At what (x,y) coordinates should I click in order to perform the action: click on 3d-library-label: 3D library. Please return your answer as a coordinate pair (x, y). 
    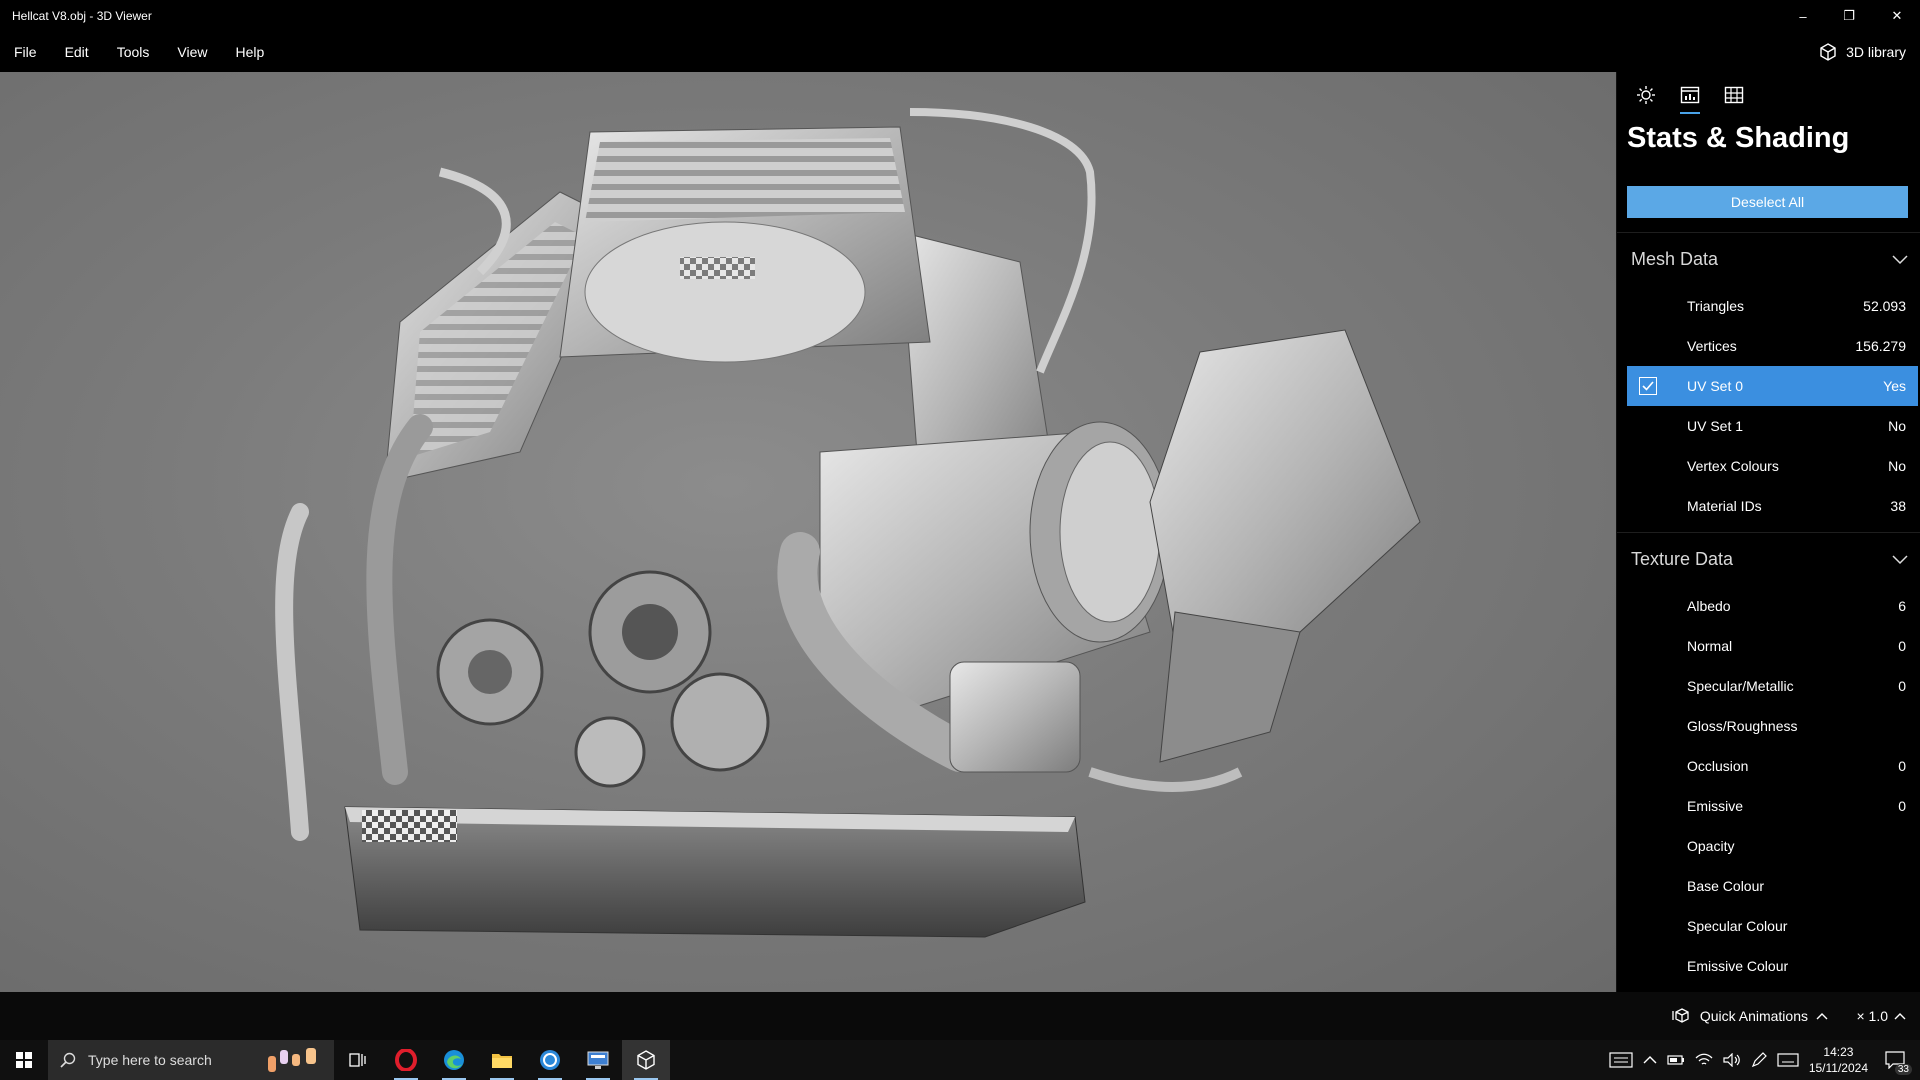
    Looking at the image, I should click on (1876, 52).